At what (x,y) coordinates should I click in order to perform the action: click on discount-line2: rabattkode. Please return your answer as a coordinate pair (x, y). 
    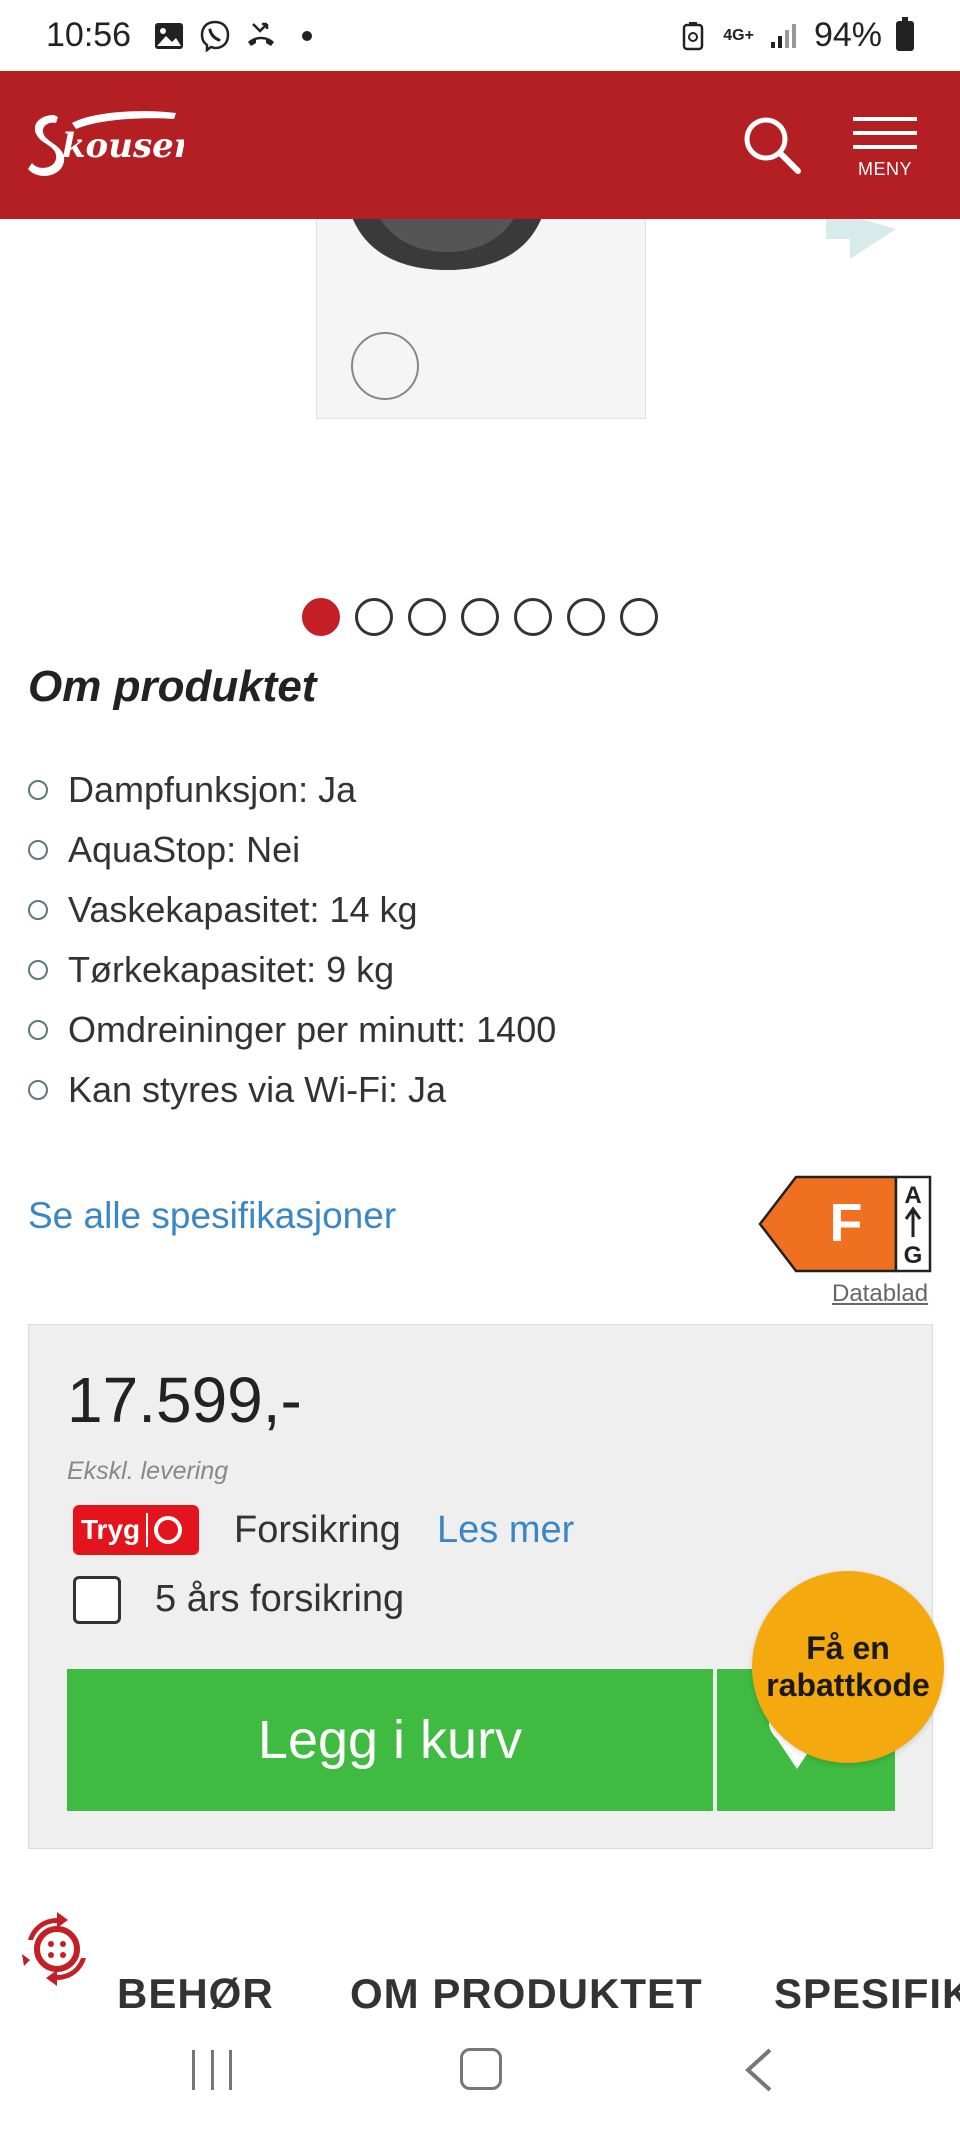
    Looking at the image, I should click on (848, 1685).